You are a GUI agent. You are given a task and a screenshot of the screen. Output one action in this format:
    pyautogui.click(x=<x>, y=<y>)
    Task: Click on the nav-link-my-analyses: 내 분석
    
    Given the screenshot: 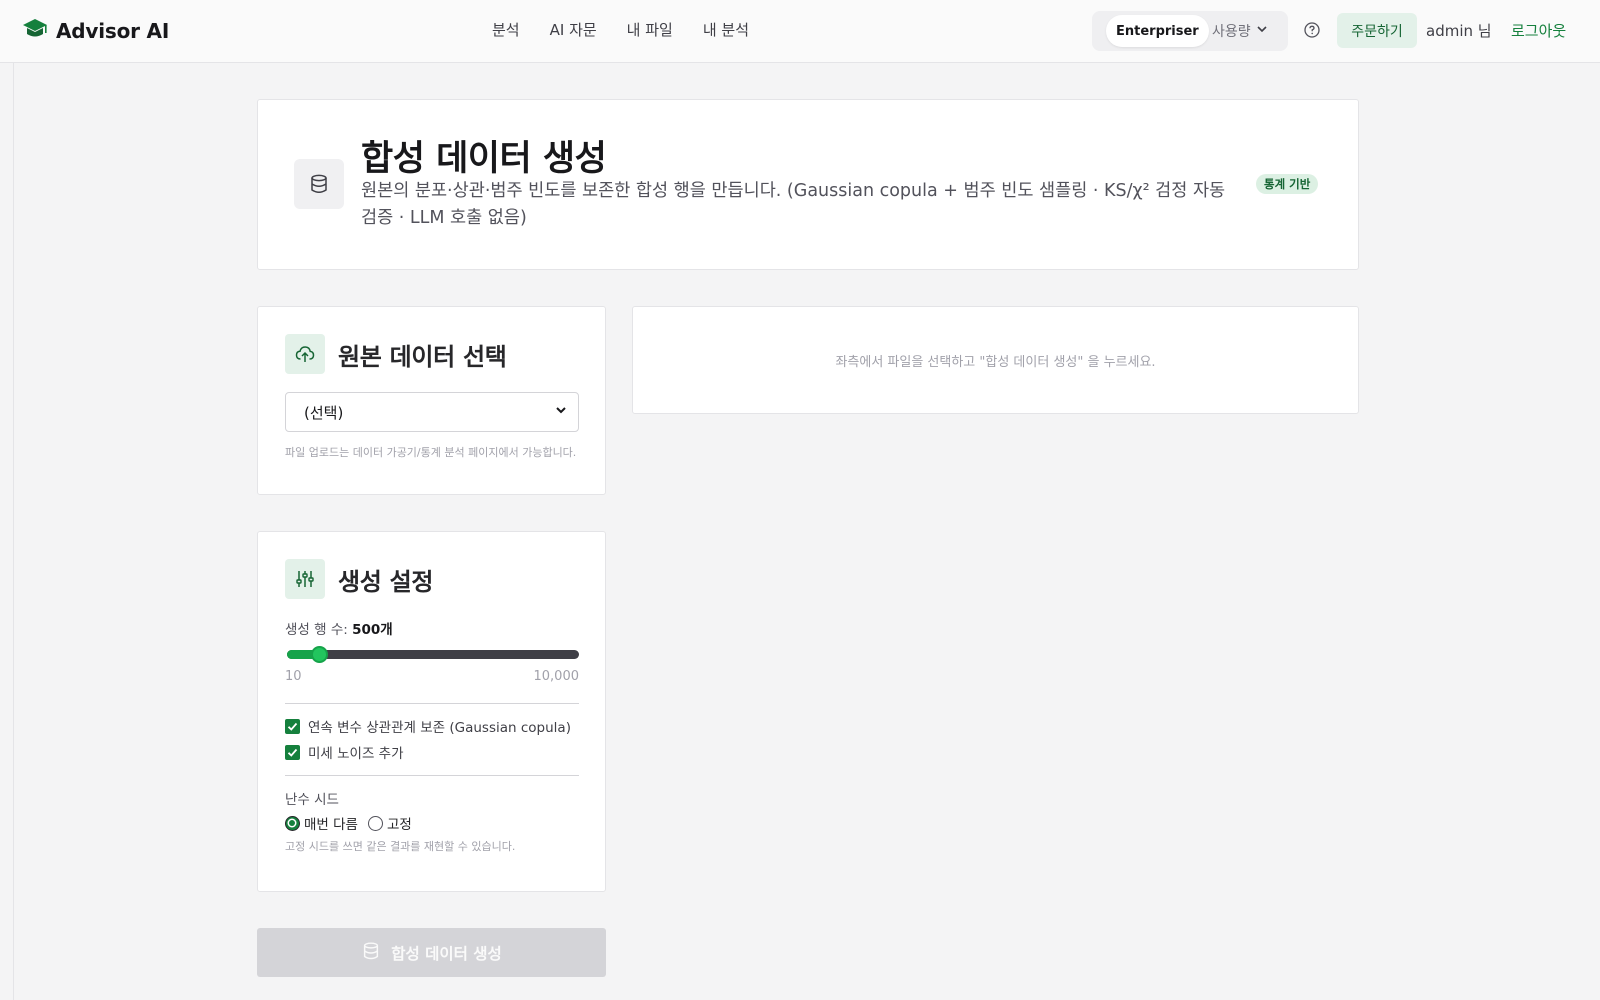 What is the action you would take?
    pyautogui.click(x=726, y=29)
    